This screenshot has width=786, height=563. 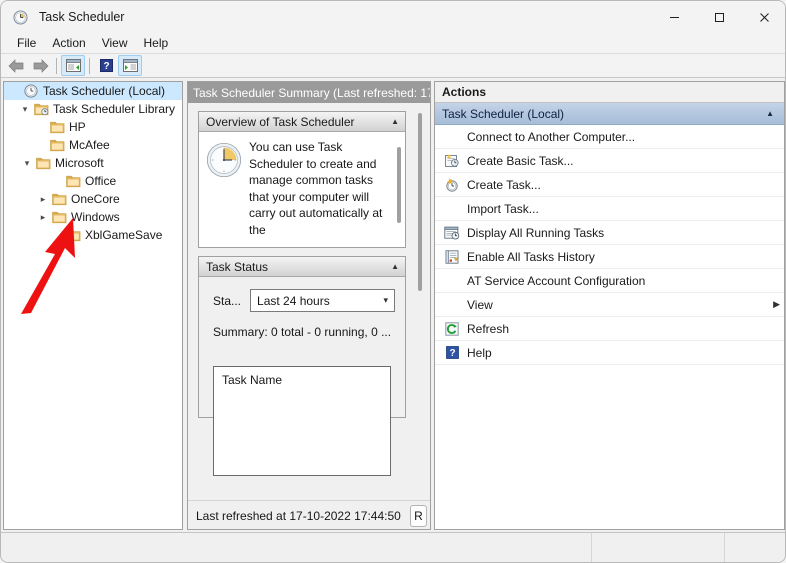 I want to click on tree-item-label: McAfee, so click(x=89, y=145).